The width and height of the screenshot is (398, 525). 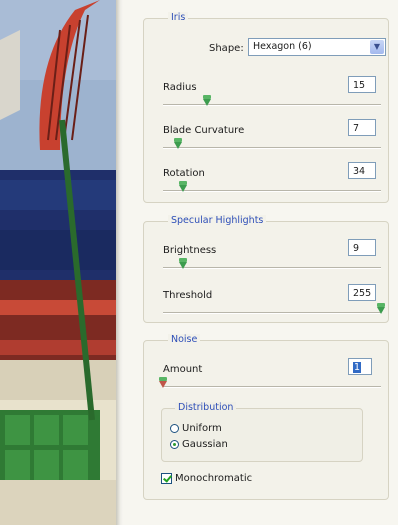 I want to click on radius-label: Radius, so click(x=180, y=87).